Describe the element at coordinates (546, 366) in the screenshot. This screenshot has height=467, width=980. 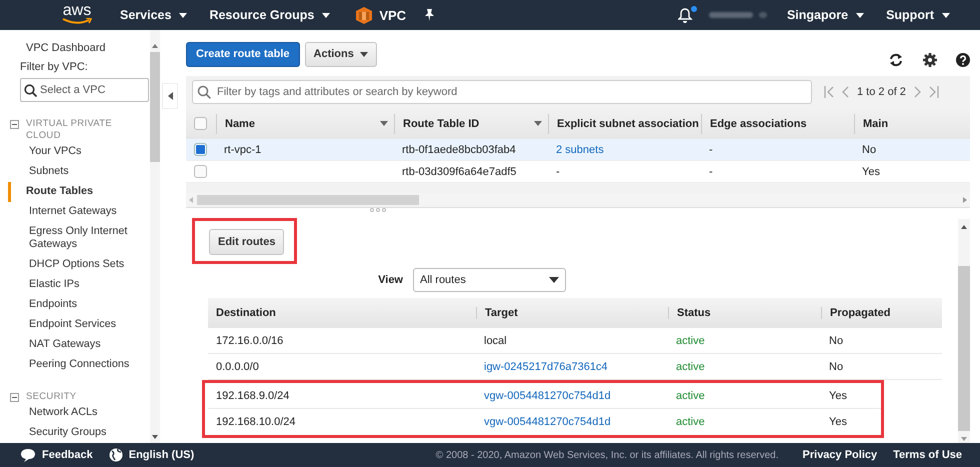
I see `gateway-link: igw-0245217d76a7361c4` at that location.